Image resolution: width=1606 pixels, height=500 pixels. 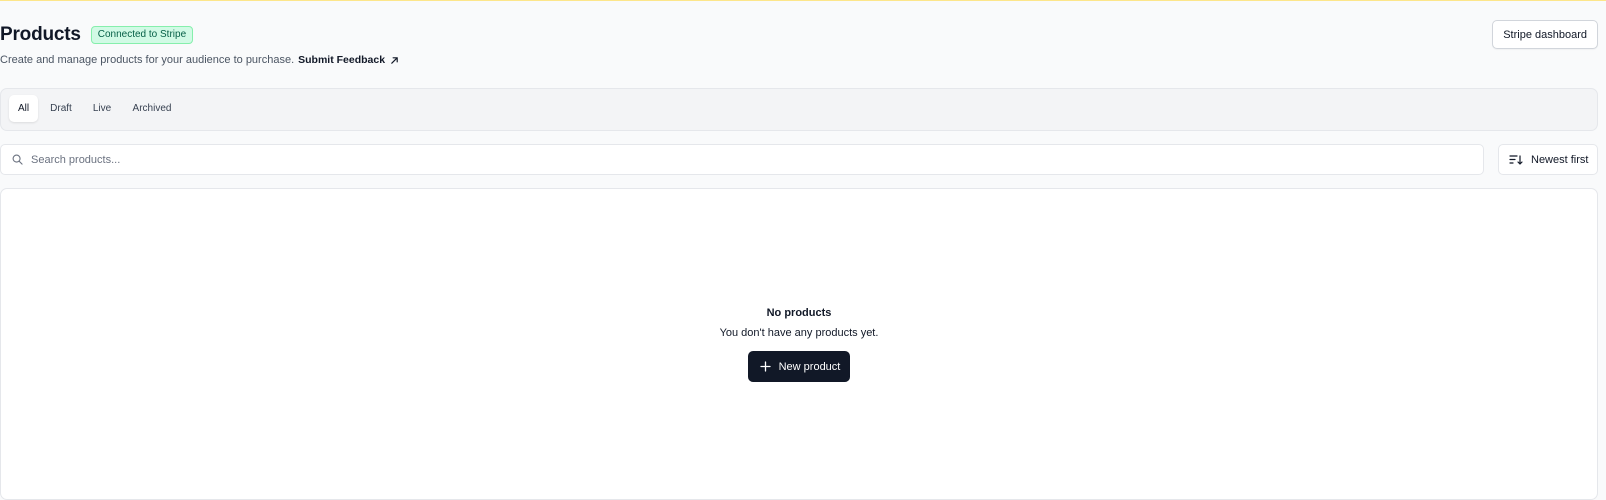 I want to click on tab-draft: Draft, so click(x=61, y=108).